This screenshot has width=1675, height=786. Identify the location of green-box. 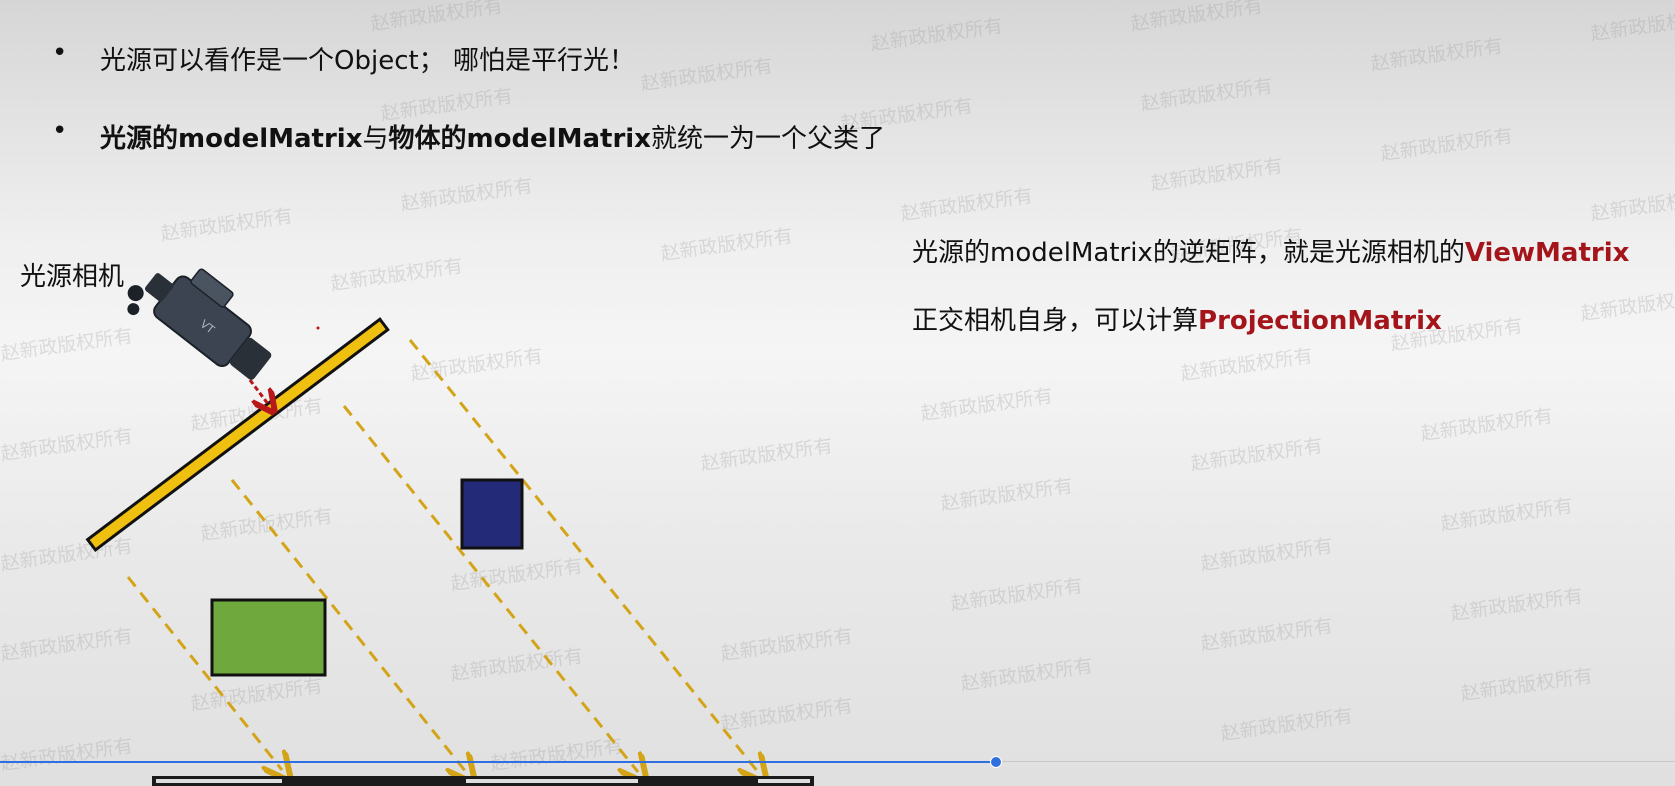
(268, 637).